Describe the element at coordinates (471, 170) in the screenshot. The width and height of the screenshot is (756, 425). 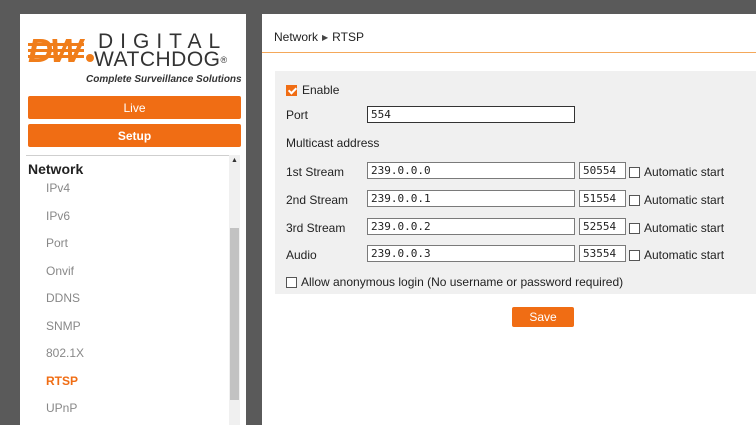
I see `stream1-address-input: 239.0.0.0` at that location.